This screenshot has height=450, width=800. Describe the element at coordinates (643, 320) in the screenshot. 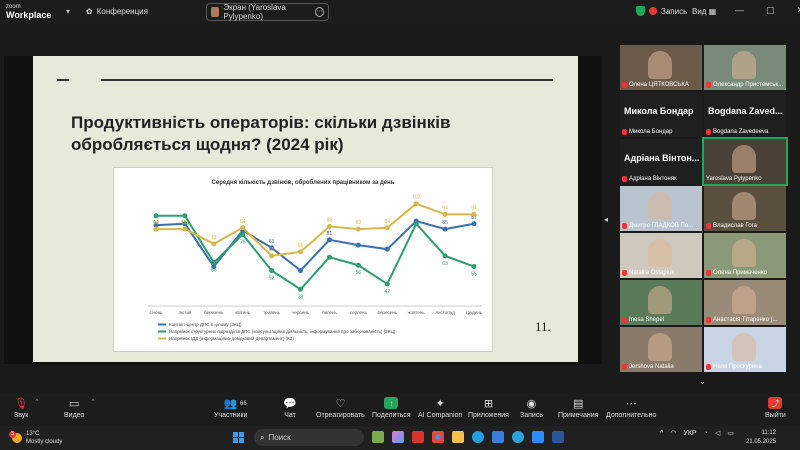

I see `participant-name: Inesa Shepel` at that location.